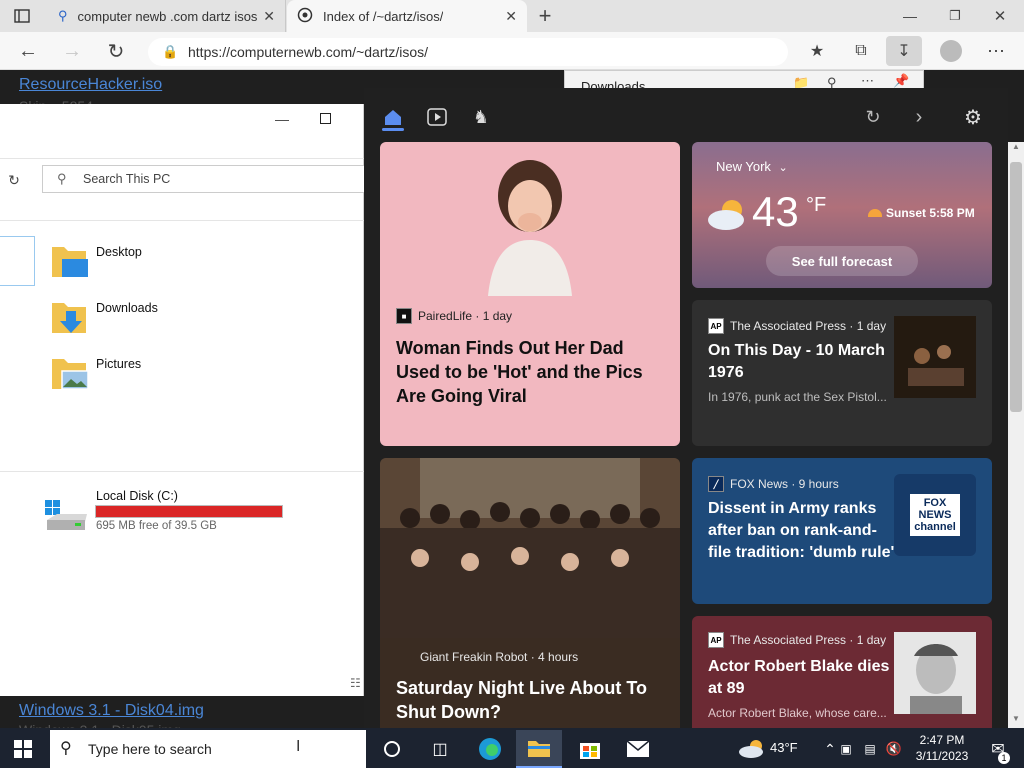  Describe the element at coordinates (170, 51) in the screenshot. I see `lock-icon: 🔒` at that location.